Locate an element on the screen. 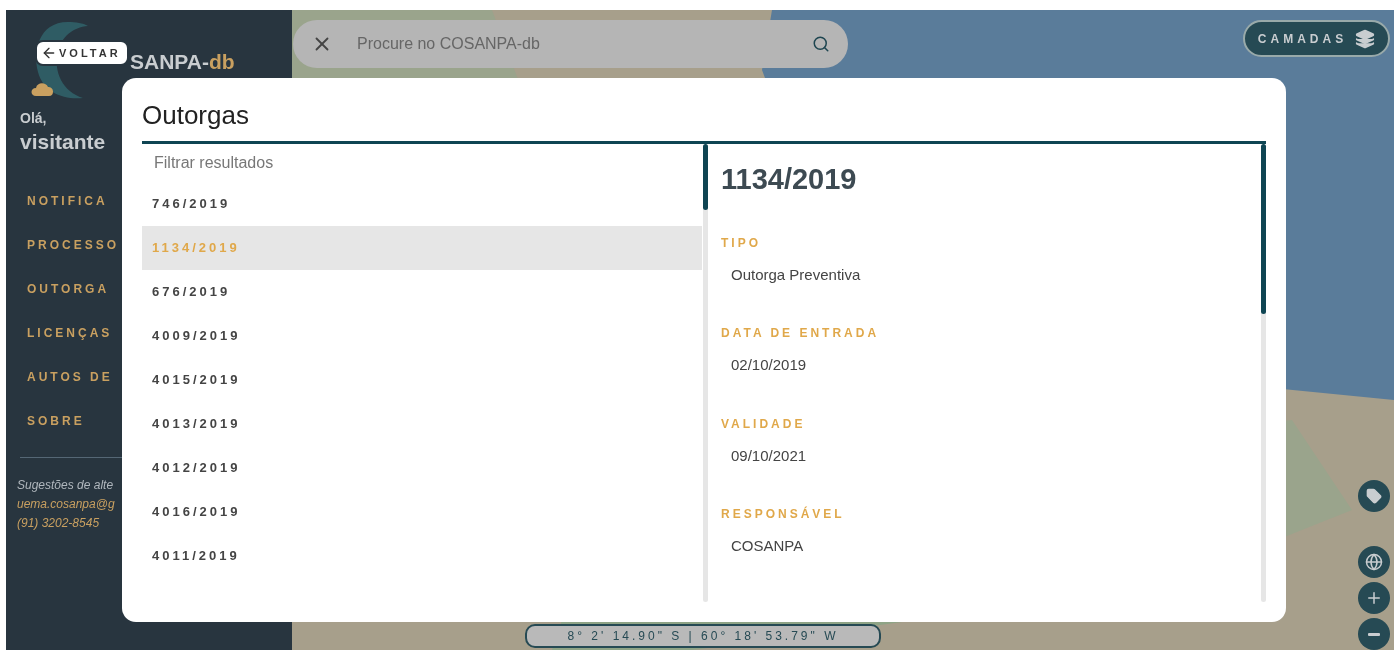  logo-text: SANPA-db is located at coordinates (182, 62).